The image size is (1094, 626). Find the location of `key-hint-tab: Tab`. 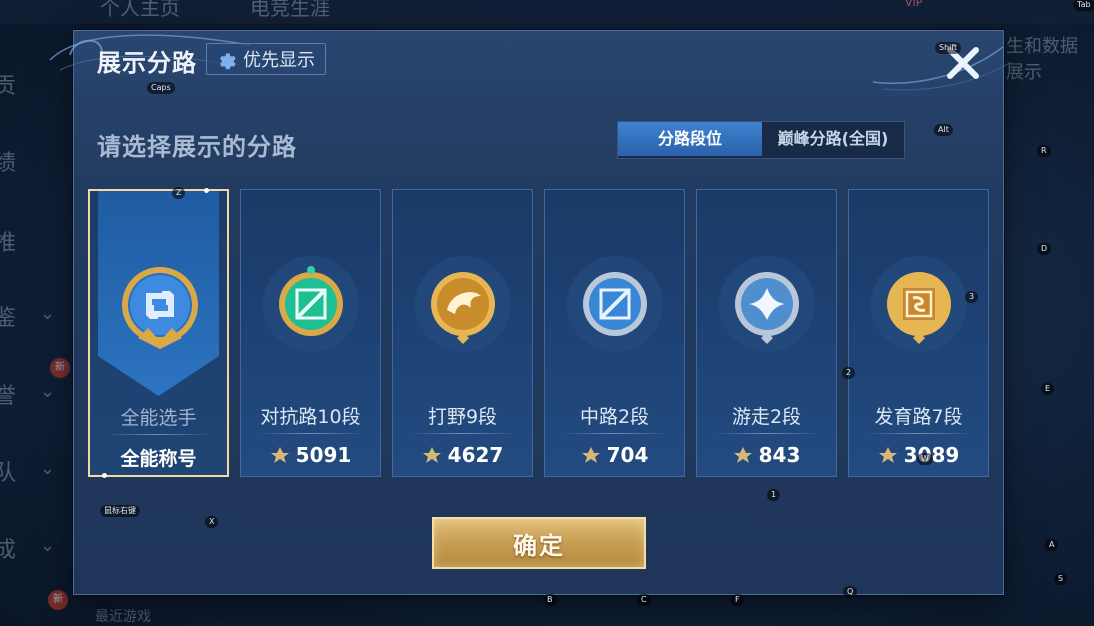

key-hint-tab: Tab is located at coordinates (1083, 5).